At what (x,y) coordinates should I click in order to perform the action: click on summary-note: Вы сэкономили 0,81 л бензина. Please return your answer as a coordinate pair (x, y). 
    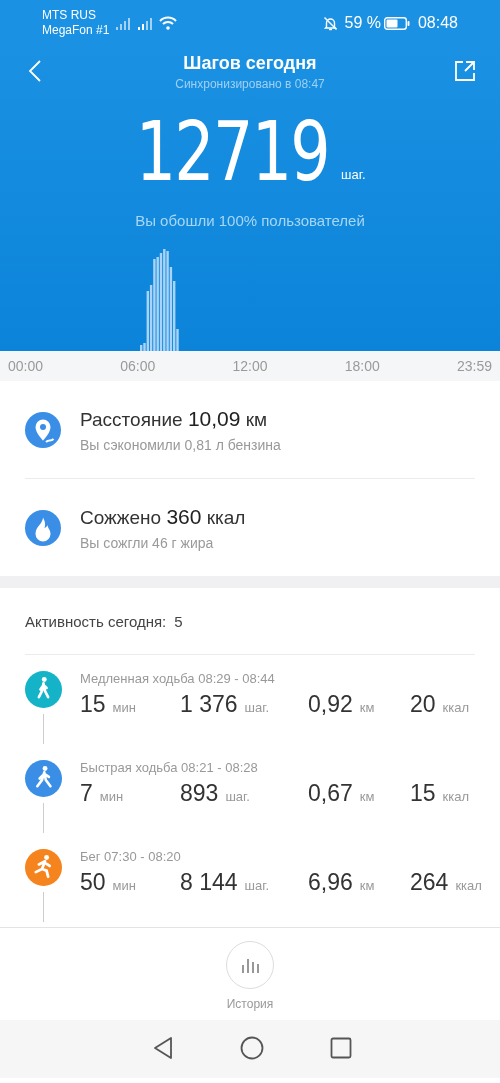
    Looking at the image, I should click on (180, 444).